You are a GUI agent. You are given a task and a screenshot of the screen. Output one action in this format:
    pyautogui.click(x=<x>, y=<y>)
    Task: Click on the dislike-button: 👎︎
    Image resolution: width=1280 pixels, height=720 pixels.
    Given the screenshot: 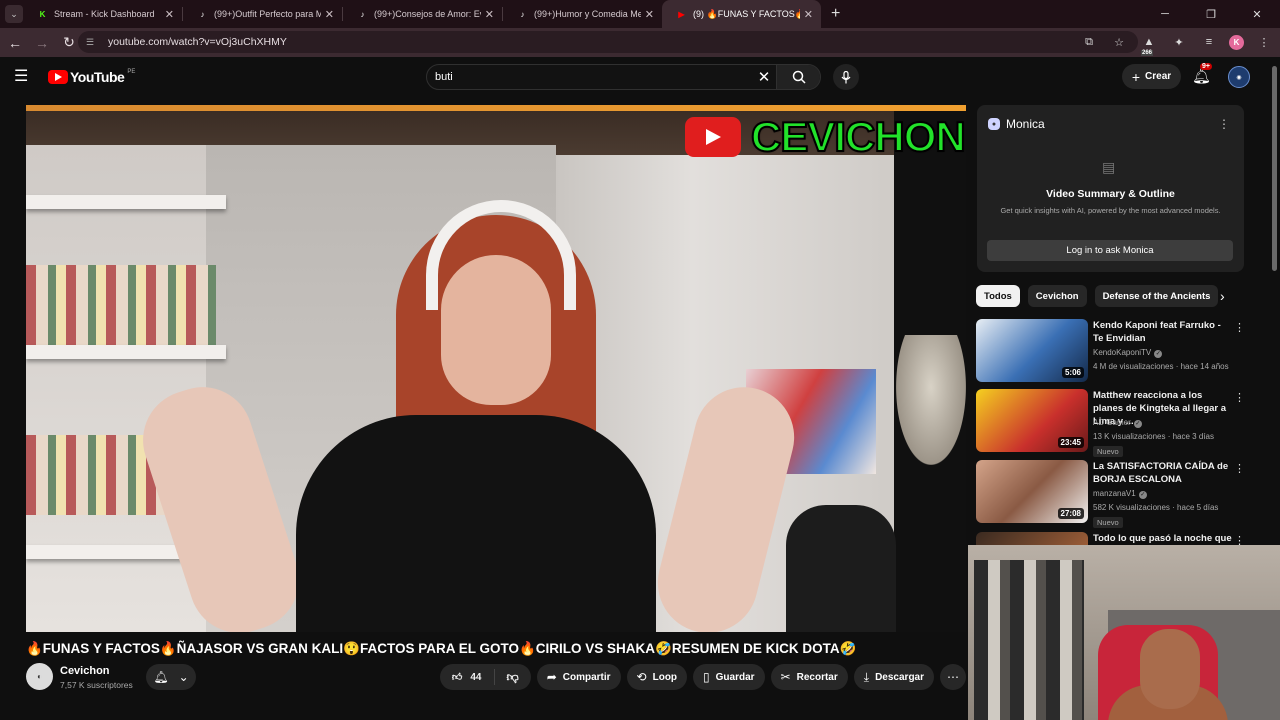 What is the action you would take?
    pyautogui.click(x=513, y=677)
    